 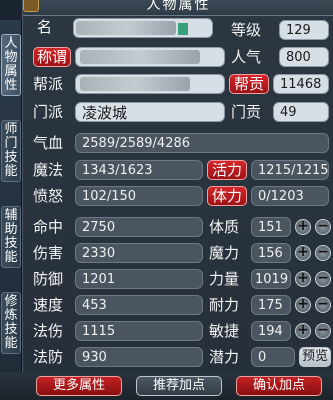 What do you see at coordinates (48, 279) in the screenshot?
I see `stat-label-defense: 防御` at bounding box center [48, 279].